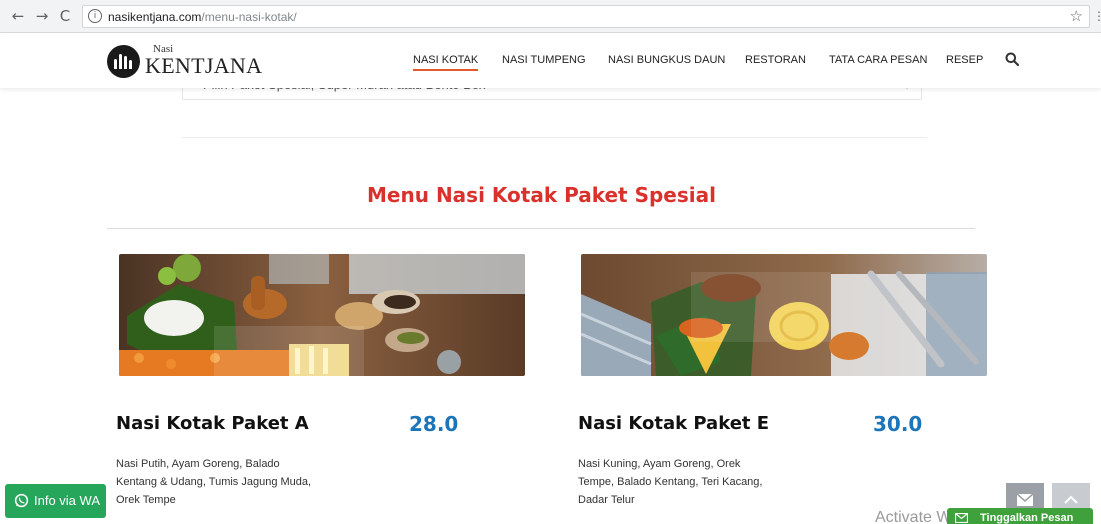 This screenshot has height=524, width=1101. What do you see at coordinates (913, 516) in the screenshot?
I see `activate-windows-watermark: Activate W` at bounding box center [913, 516].